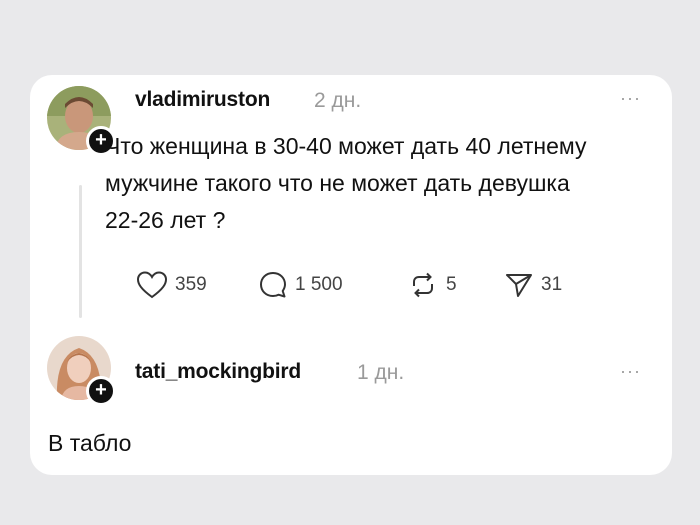  Describe the element at coordinates (423, 285) in the screenshot. I see `repost-icon` at that location.